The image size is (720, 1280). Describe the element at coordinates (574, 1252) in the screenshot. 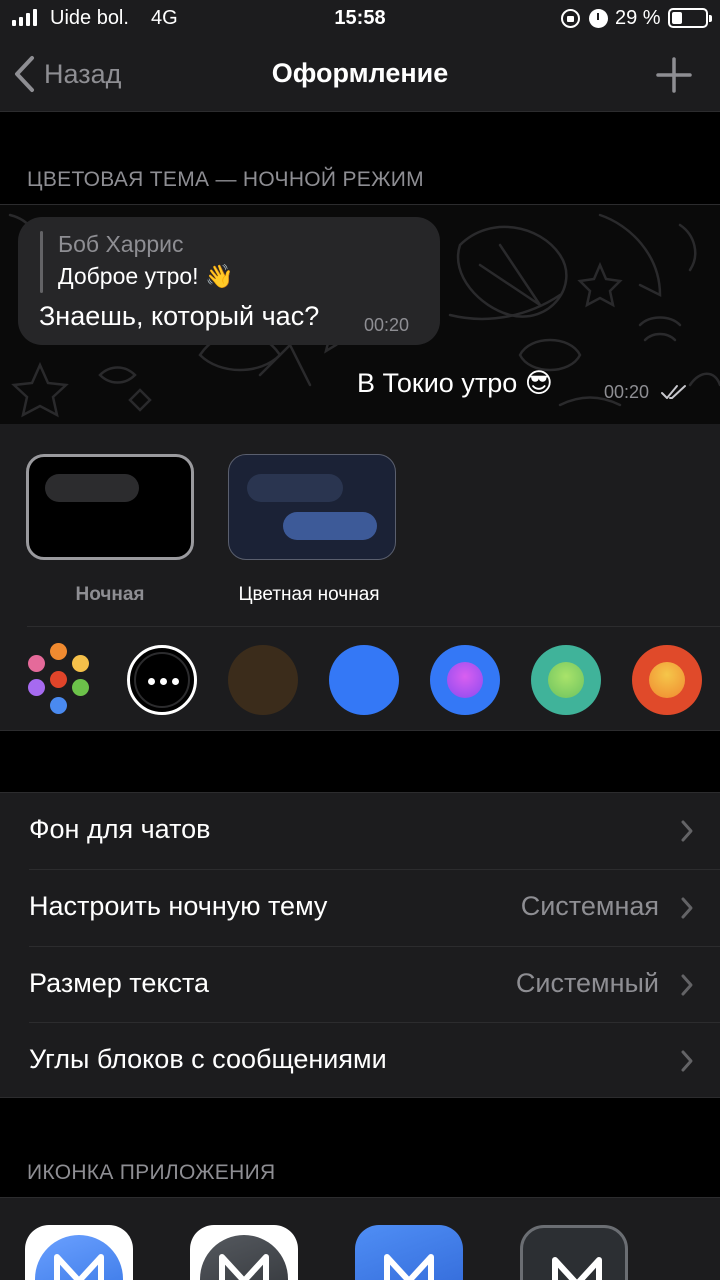

I see `app-icon-dark` at that location.